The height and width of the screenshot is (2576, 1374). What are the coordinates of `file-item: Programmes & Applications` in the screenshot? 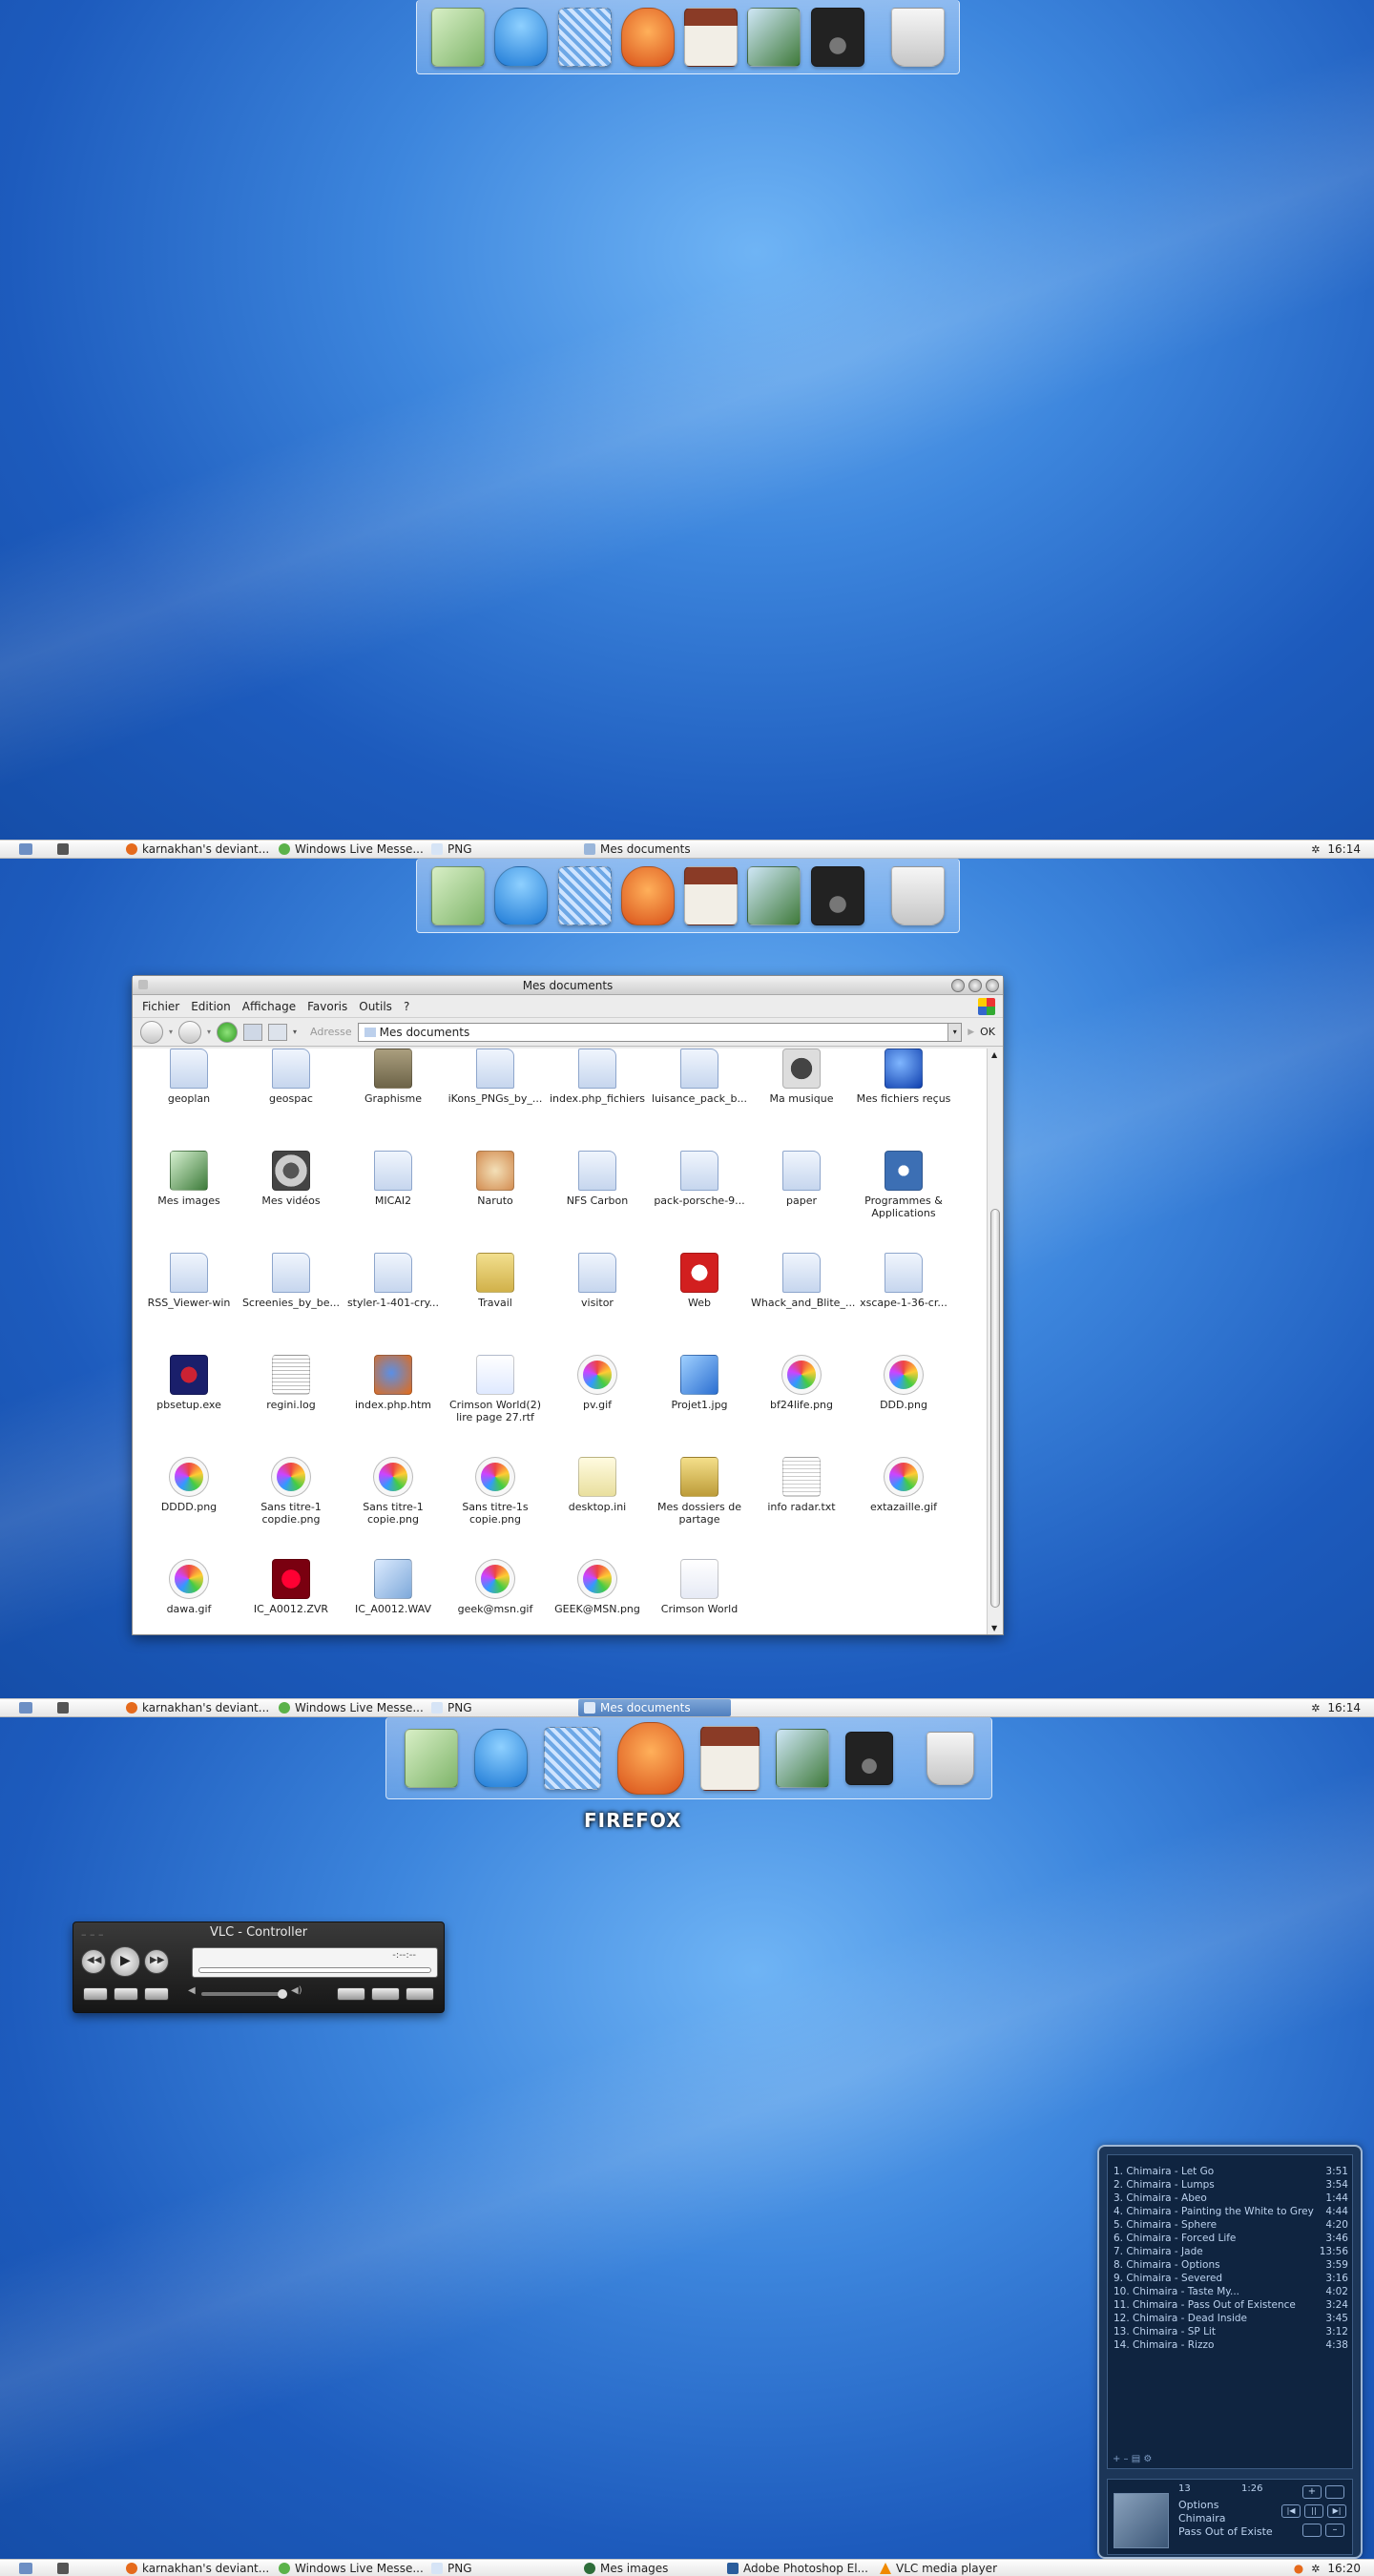 It's located at (903, 1185).